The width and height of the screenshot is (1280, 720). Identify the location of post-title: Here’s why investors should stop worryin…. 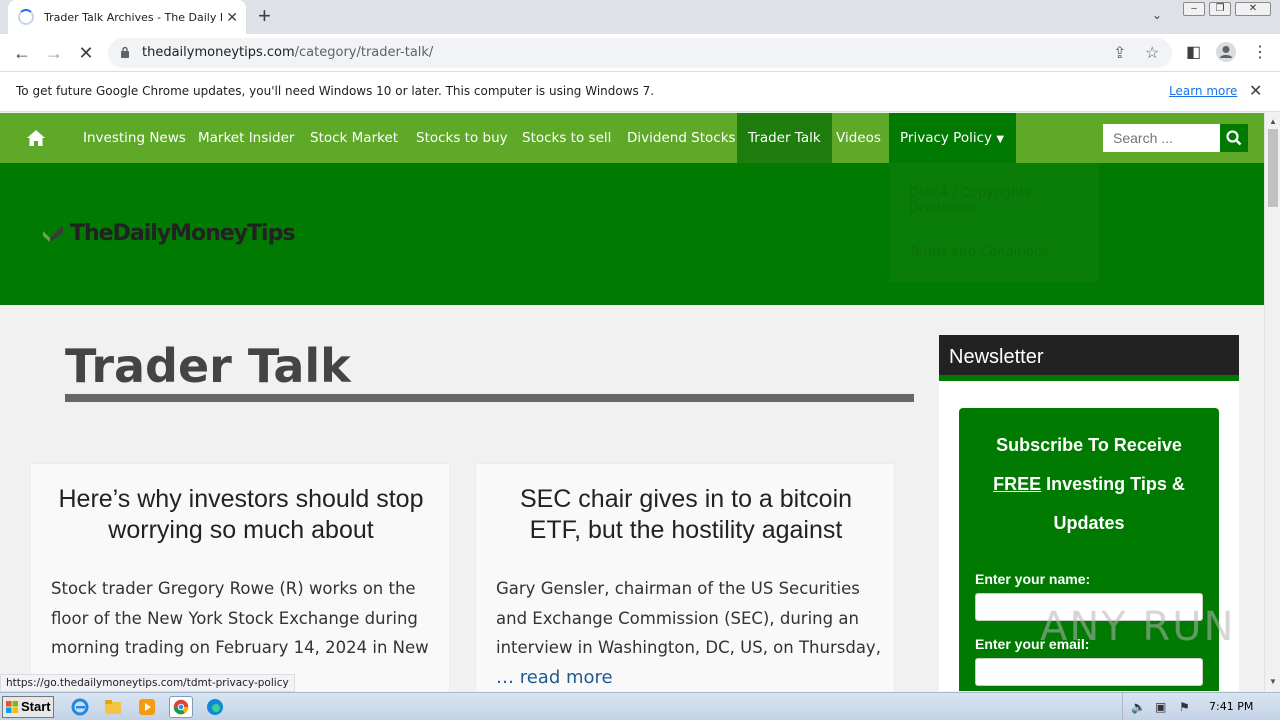
(241, 515).